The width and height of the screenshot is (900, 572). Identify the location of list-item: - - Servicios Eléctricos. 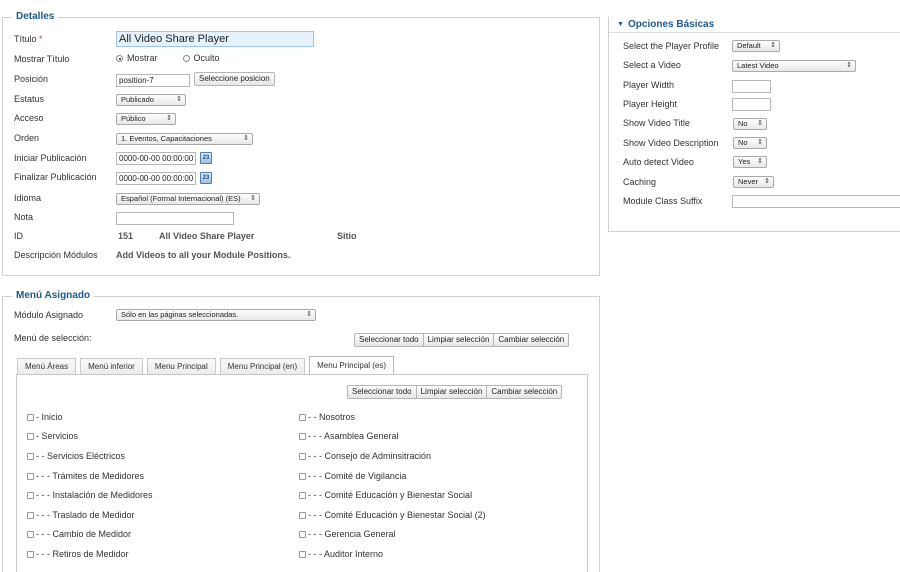
(76, 456).